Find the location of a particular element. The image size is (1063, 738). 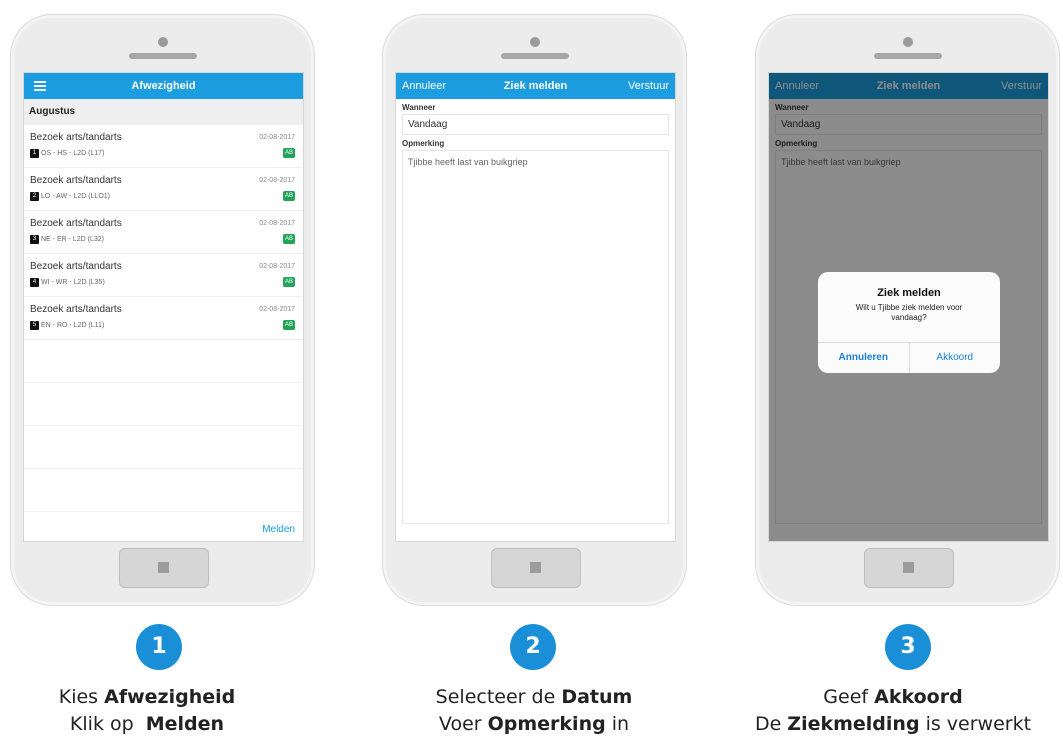

caption-line: Klik op Melden is located at coordinates (147, 724).